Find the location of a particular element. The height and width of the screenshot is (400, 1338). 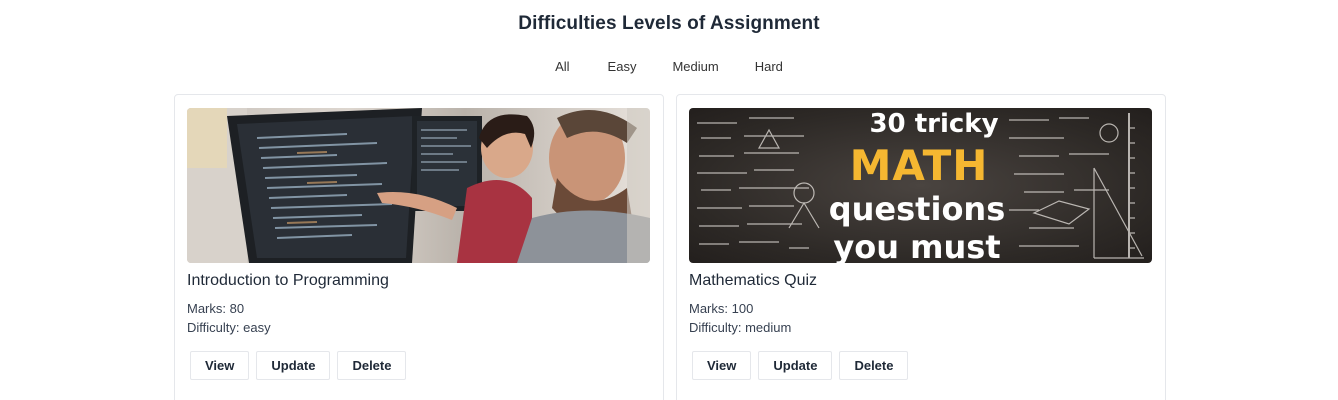

filter-all: All is located at coordinates (563, 67).